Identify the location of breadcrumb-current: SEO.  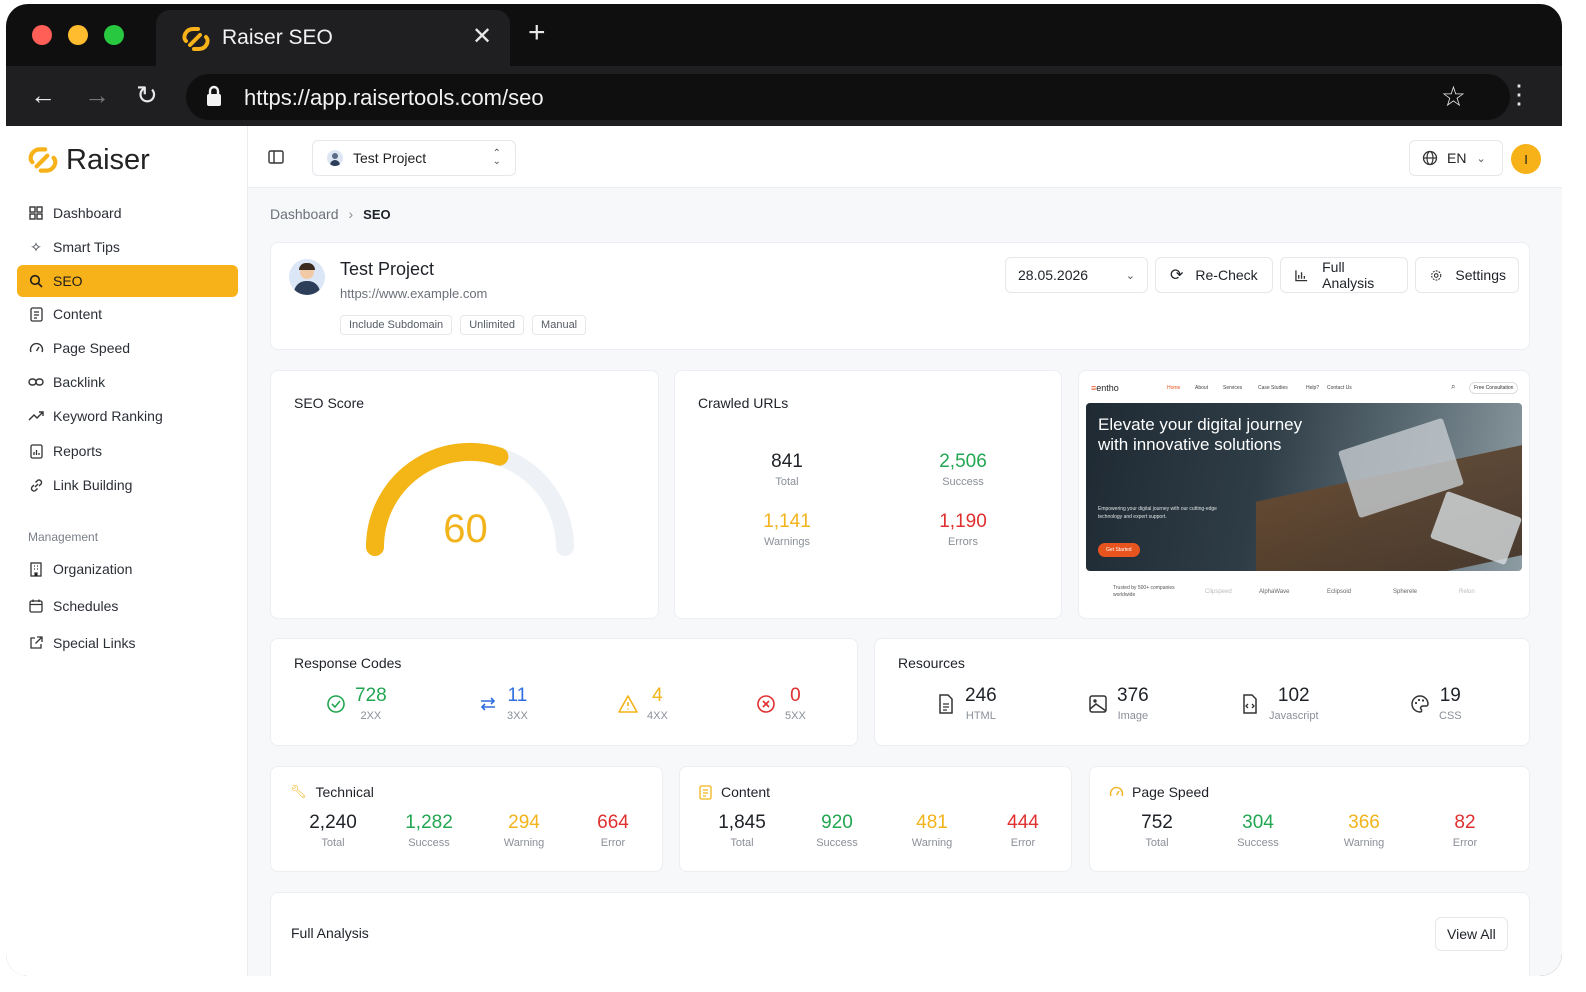
(377, 214).